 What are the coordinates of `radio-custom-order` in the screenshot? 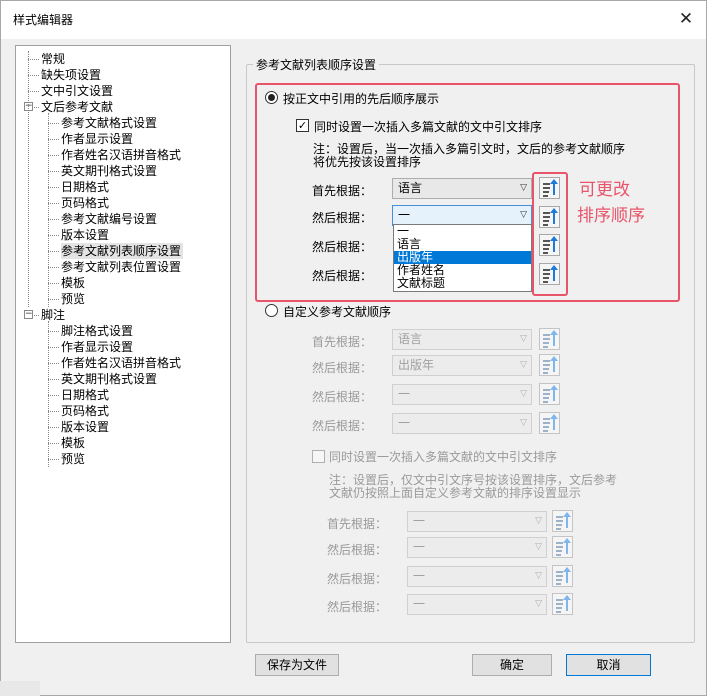 It's located at (271, 310).